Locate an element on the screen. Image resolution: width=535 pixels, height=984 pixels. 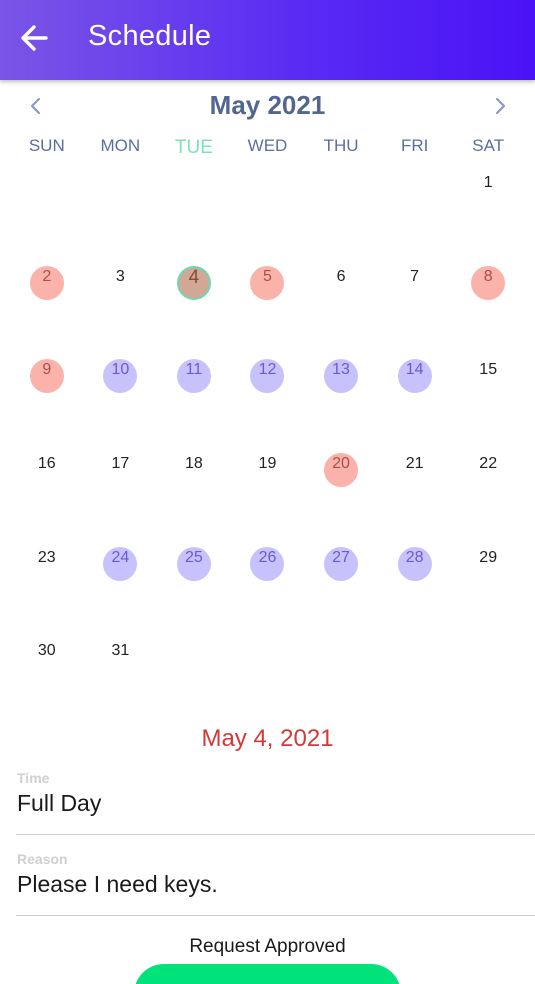
day-number: 9 is located at coordinates (47, 370).